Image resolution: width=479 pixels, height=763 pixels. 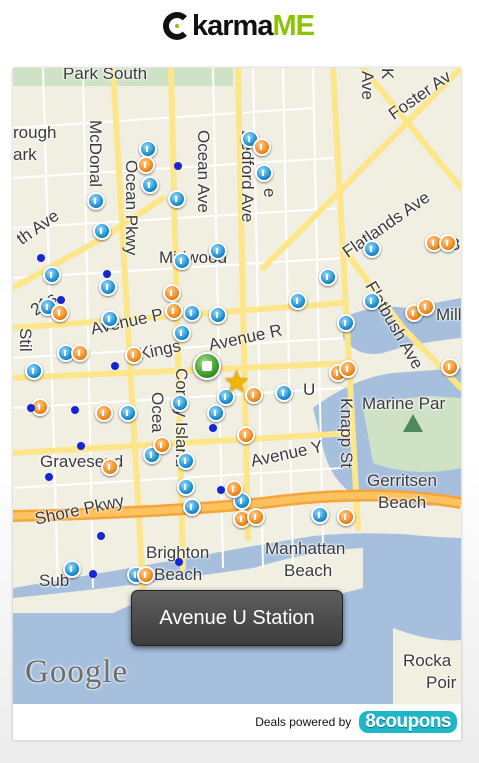 What do you see at coordinates (408, 722) in the screenshot?
I see `8coupons-logo: 8coupons` at bounding box center [408, 722].